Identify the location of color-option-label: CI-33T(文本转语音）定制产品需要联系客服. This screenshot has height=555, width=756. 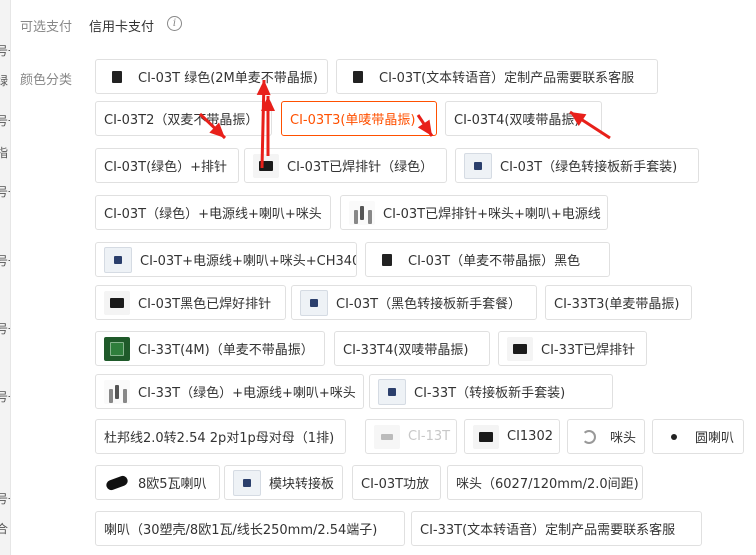
(548, 530).